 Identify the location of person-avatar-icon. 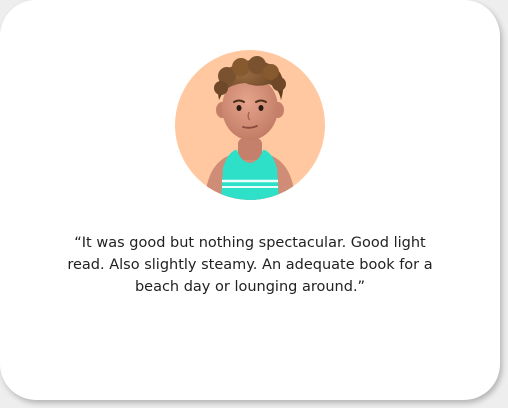
(250, 125).